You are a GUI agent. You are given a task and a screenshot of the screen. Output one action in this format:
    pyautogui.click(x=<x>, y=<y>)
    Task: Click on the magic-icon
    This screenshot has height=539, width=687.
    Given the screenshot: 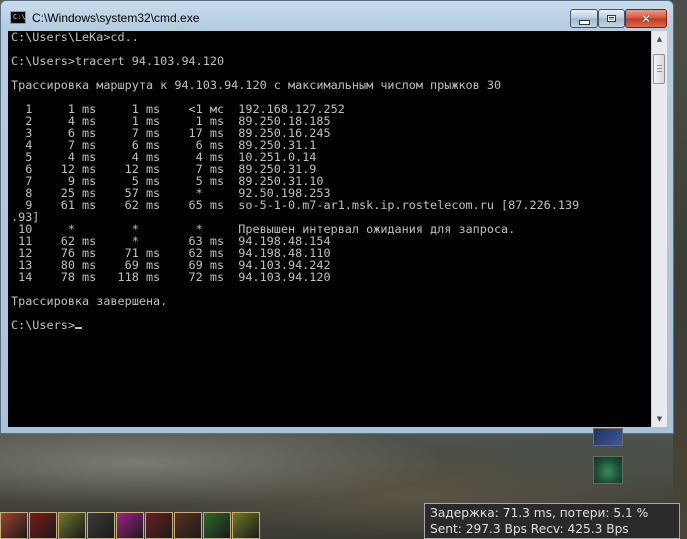 What is the action you would take?
    pyautogui.click(x=130, y=525)
    